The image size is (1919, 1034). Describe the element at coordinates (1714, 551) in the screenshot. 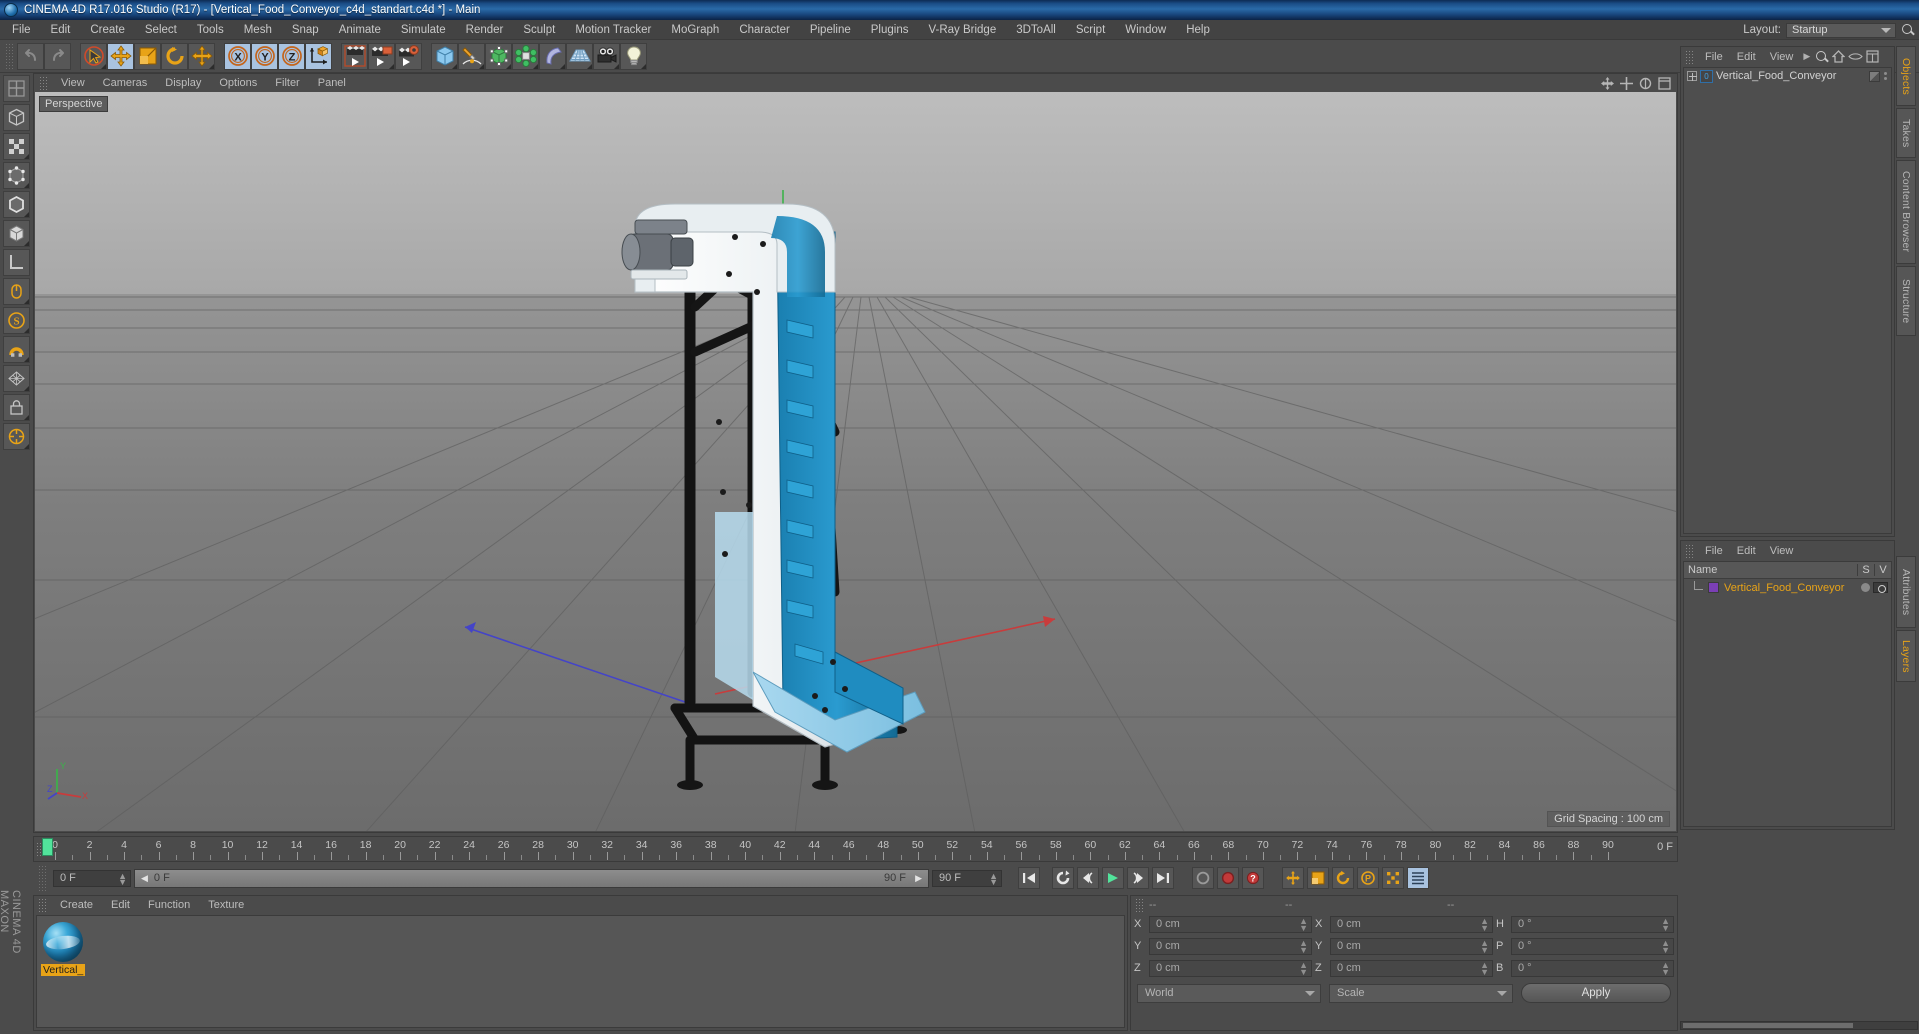

I see `layer-menu-file: File` at that location.